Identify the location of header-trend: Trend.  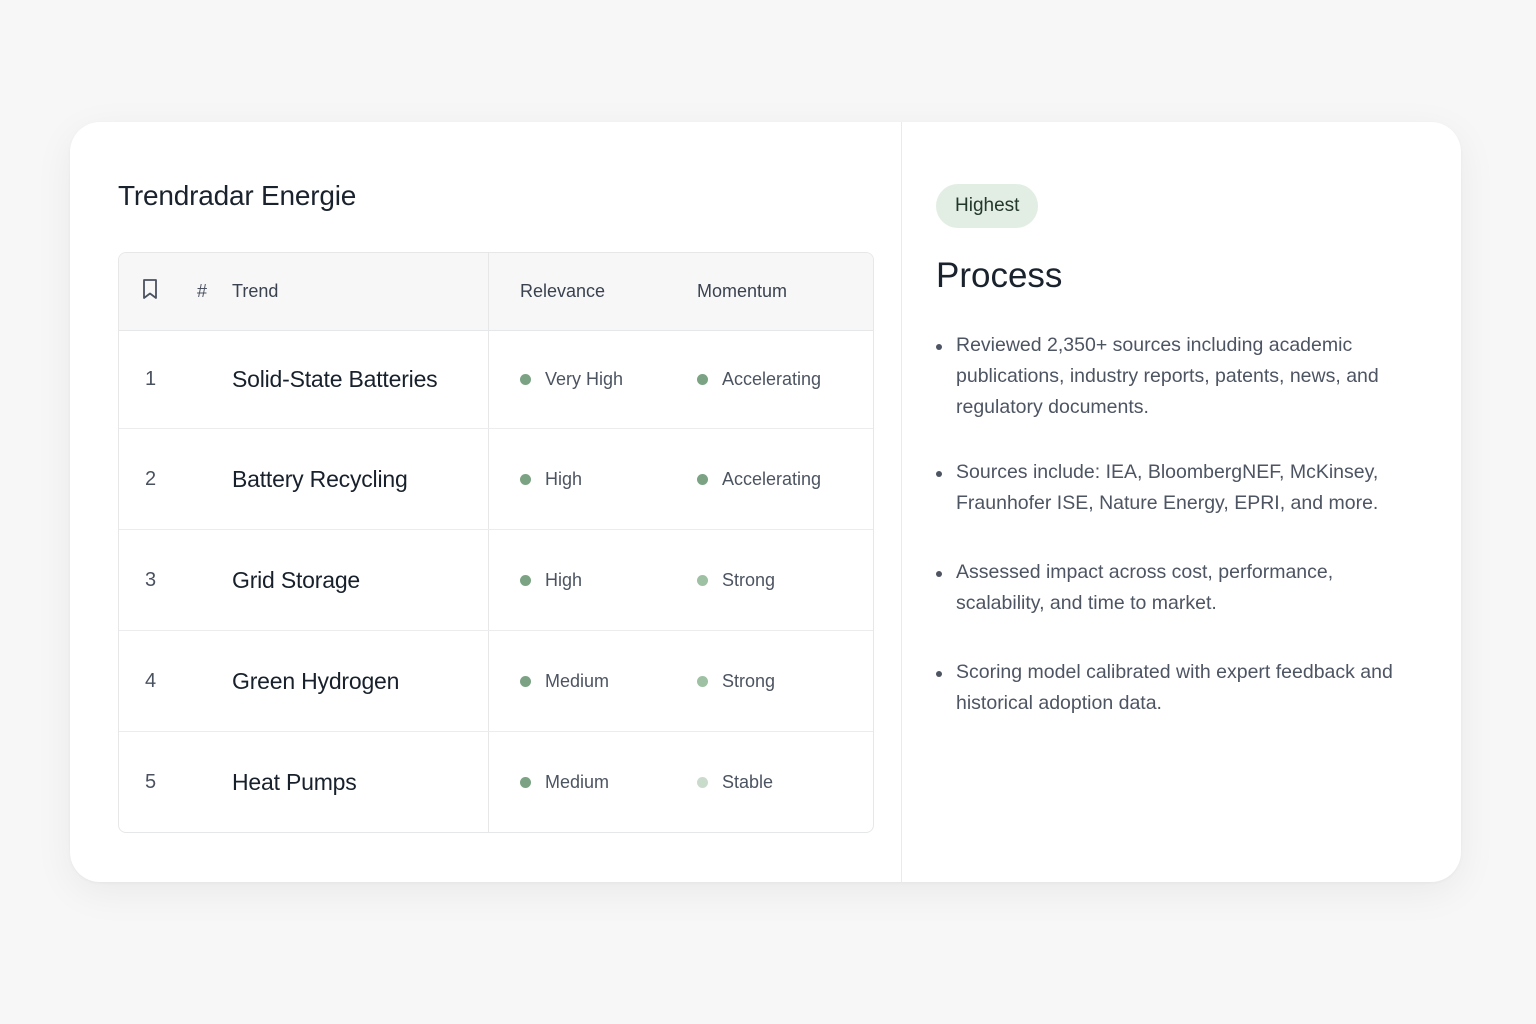
(255, 291).